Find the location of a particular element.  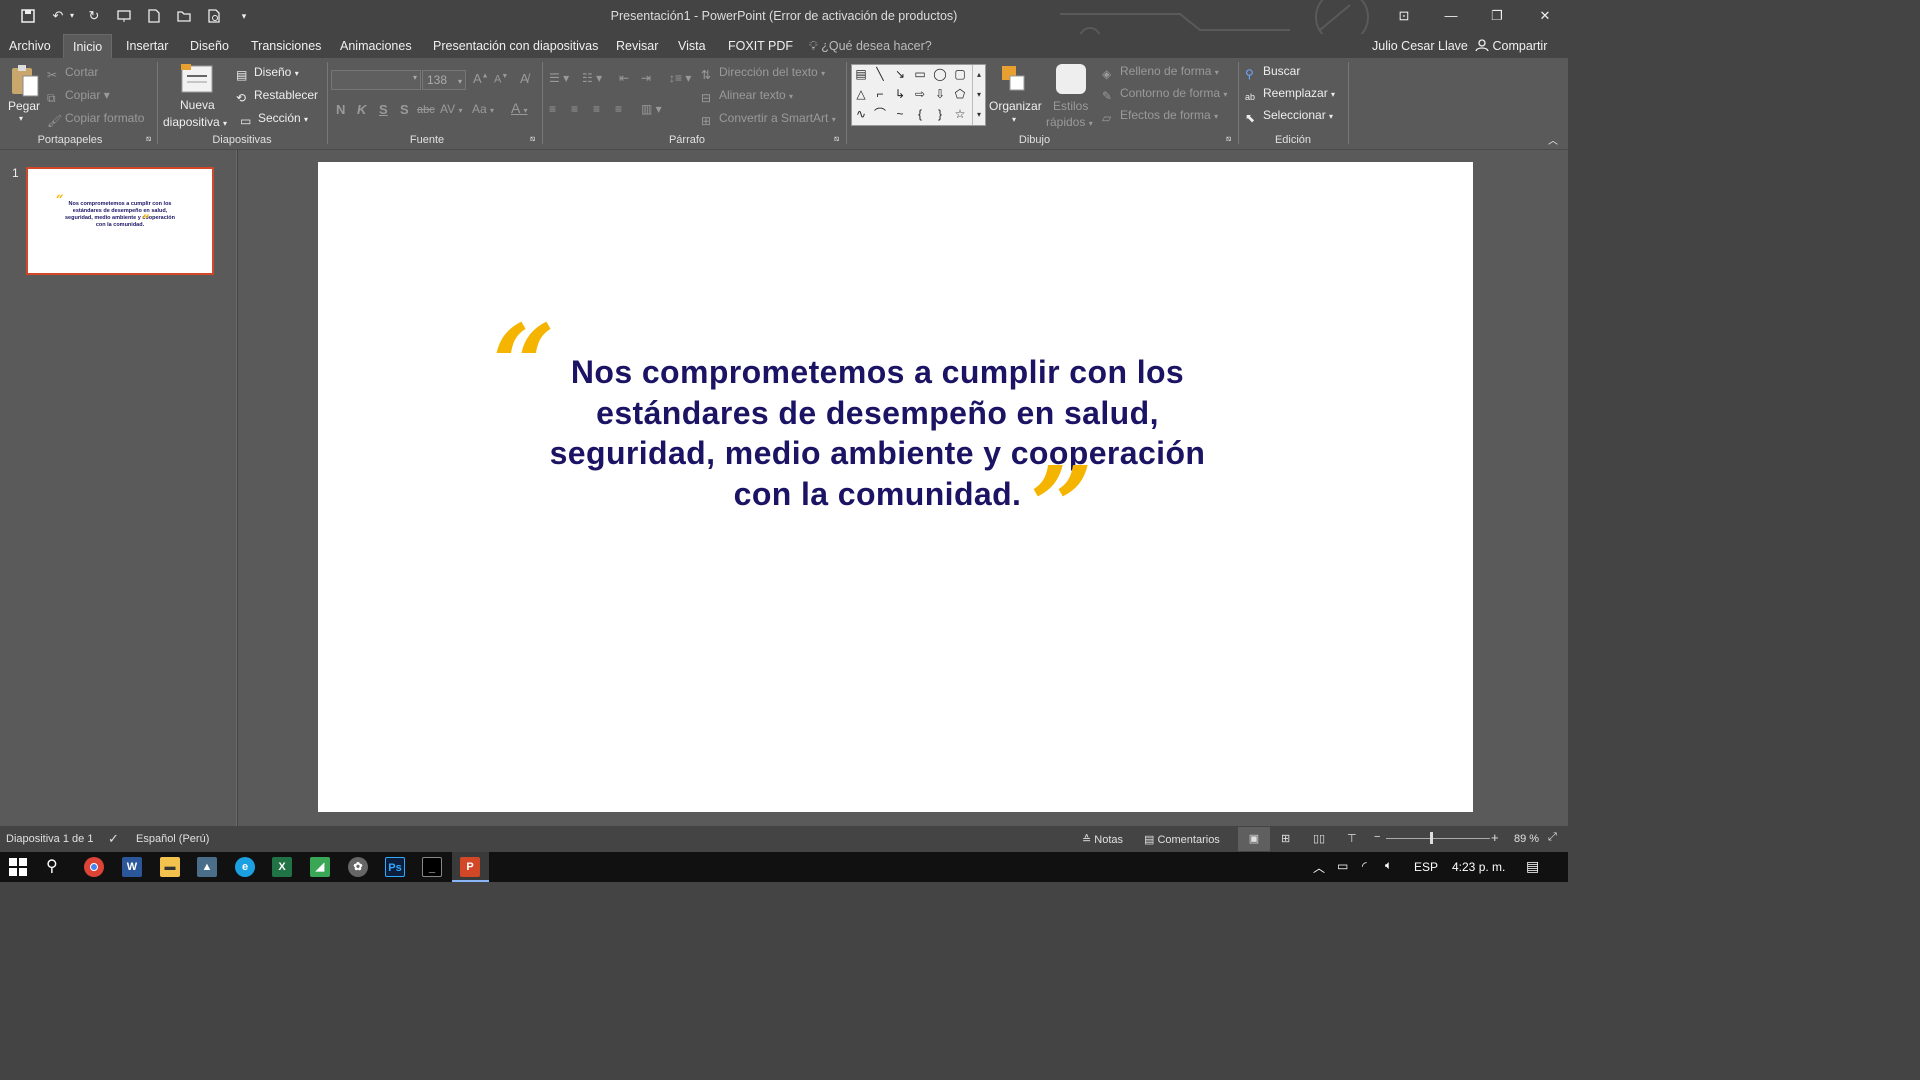

word-icon: W is located at coordinates (132, 867).